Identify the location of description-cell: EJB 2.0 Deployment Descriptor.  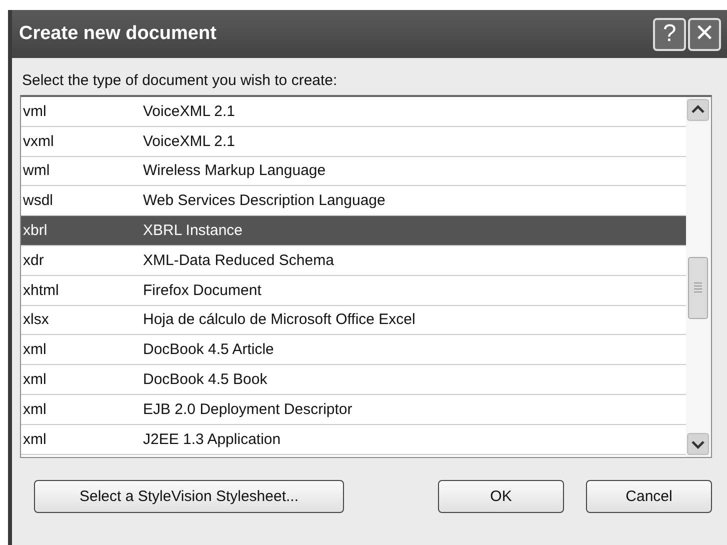
(247, 409).